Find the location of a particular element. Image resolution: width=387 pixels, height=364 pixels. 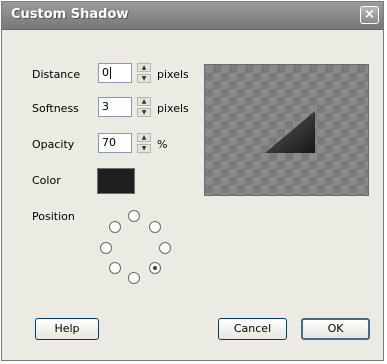

opacity-spinner: ▲ ▼ is located at coordinates (144, 143).